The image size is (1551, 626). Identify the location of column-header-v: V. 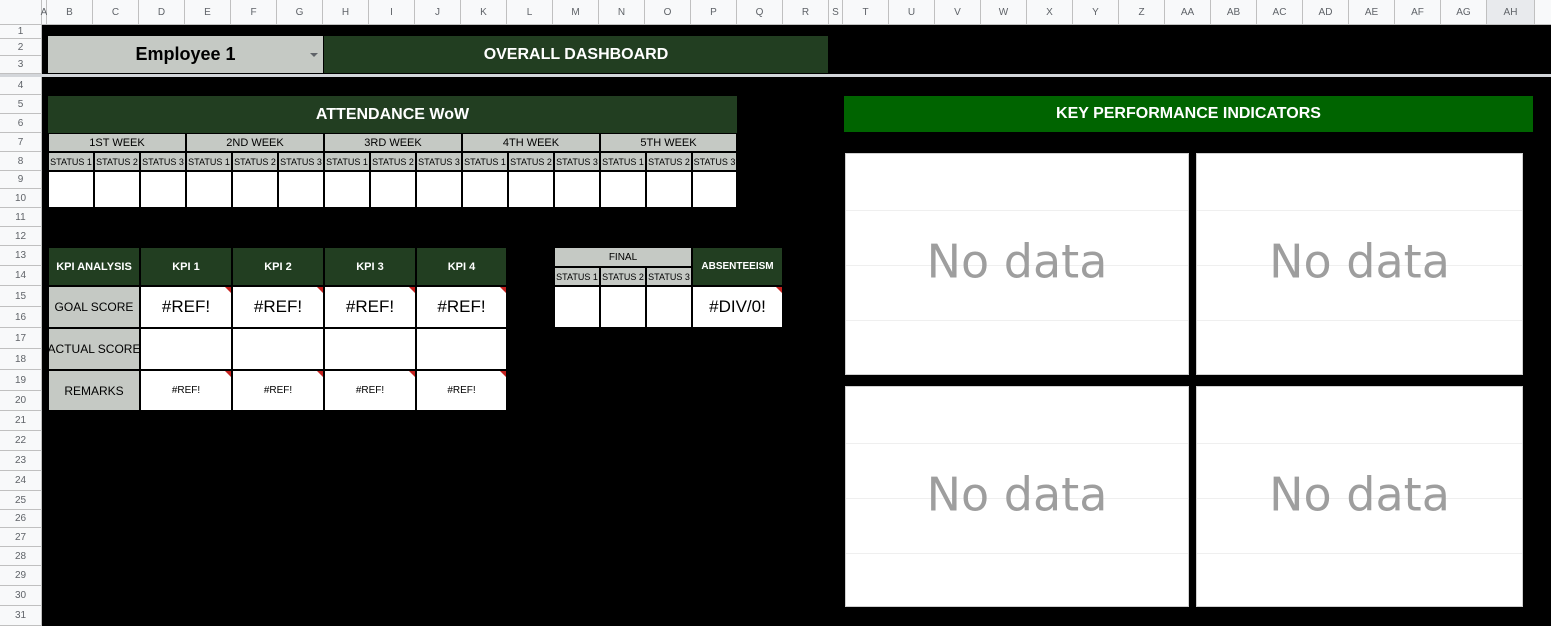
(958, 12).